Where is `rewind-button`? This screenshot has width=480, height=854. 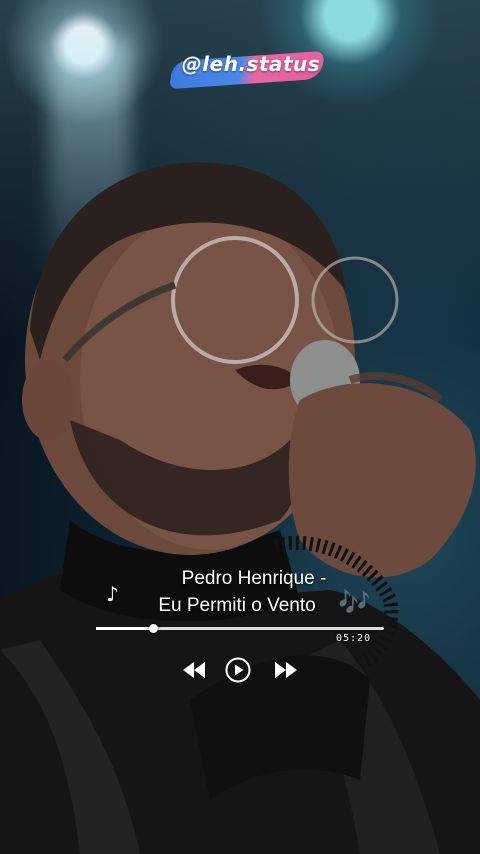 rewind-button is located at coordinates (194, 670).